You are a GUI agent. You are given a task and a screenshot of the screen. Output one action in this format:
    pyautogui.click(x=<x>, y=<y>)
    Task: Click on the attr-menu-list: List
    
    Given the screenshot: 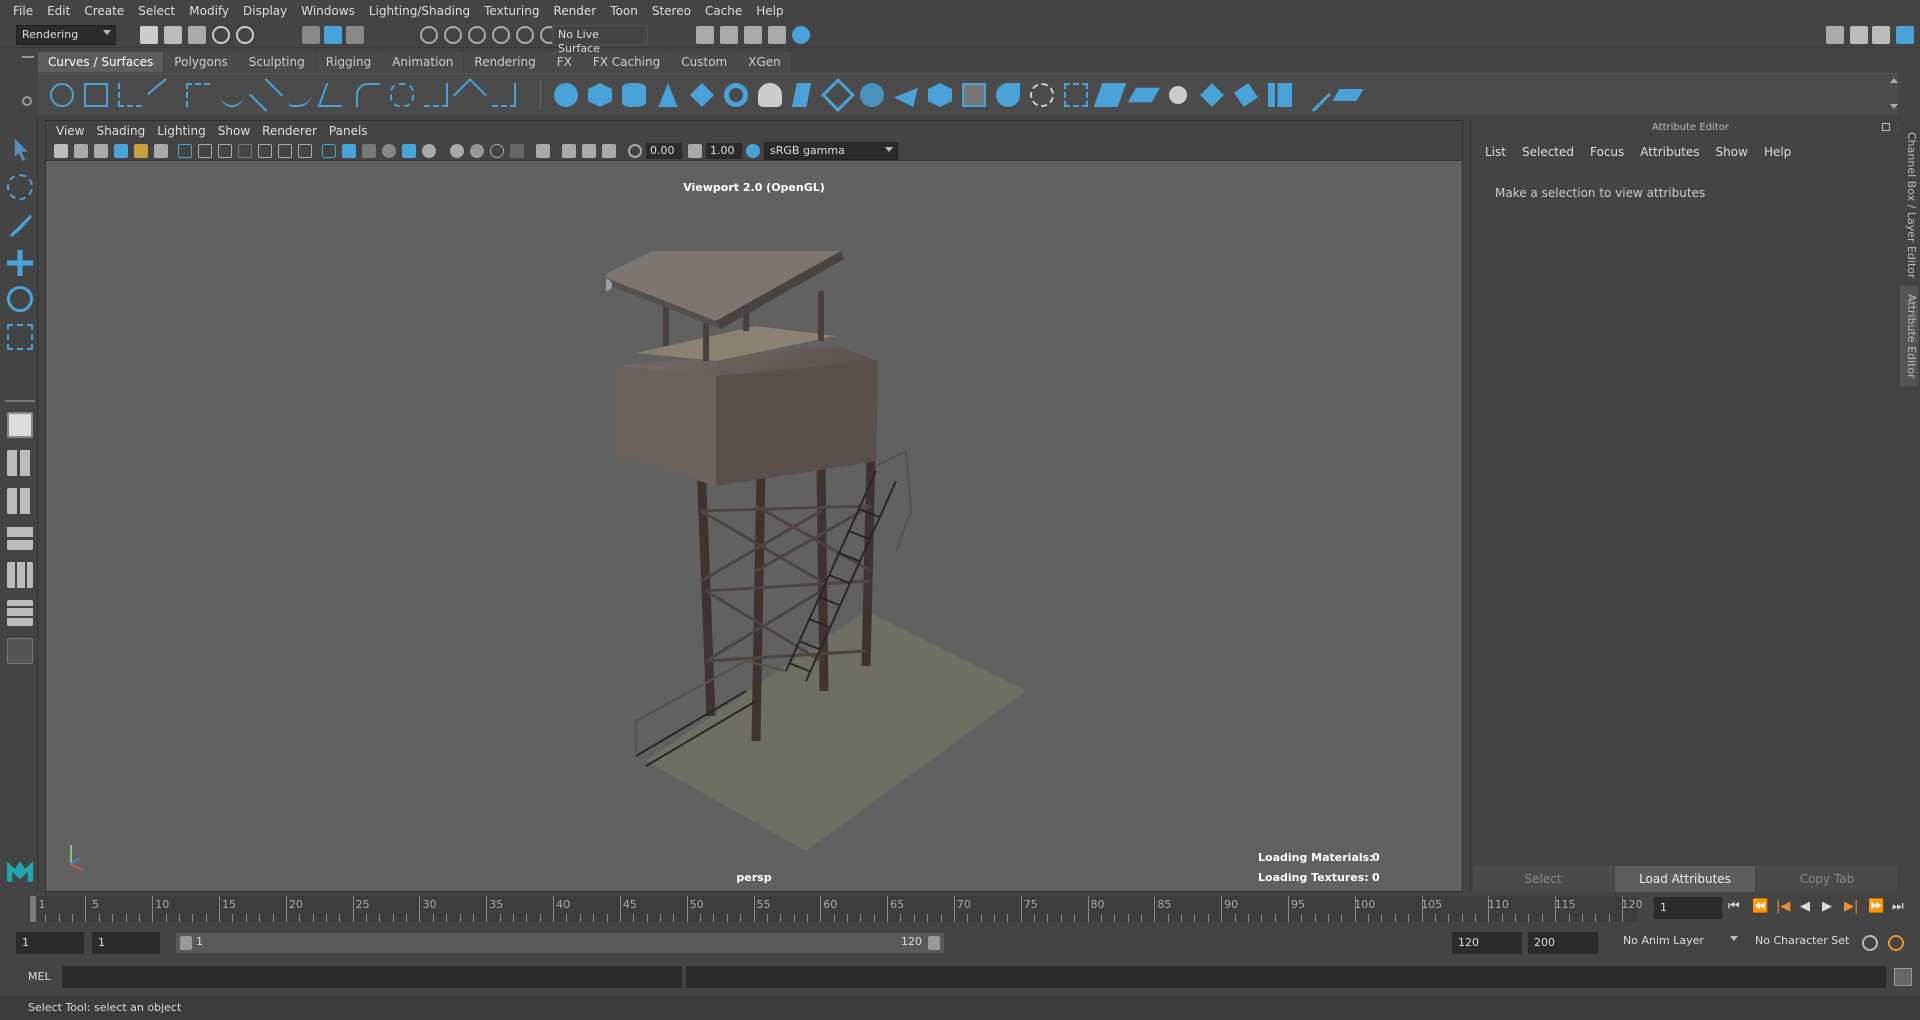 What is the action you would take?
    pyautogui.click(x=1495, y=152)
    